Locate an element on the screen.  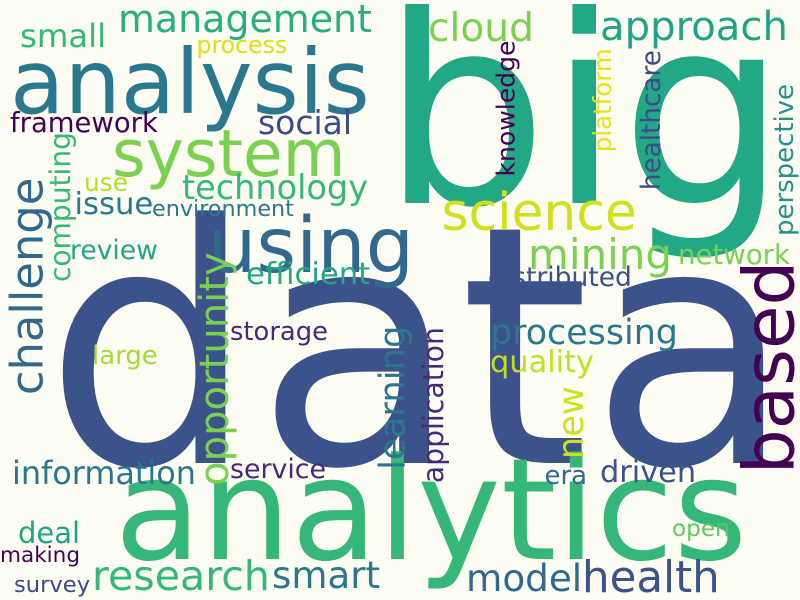
word-perspective: perspective is located at coordinates (785, 159).